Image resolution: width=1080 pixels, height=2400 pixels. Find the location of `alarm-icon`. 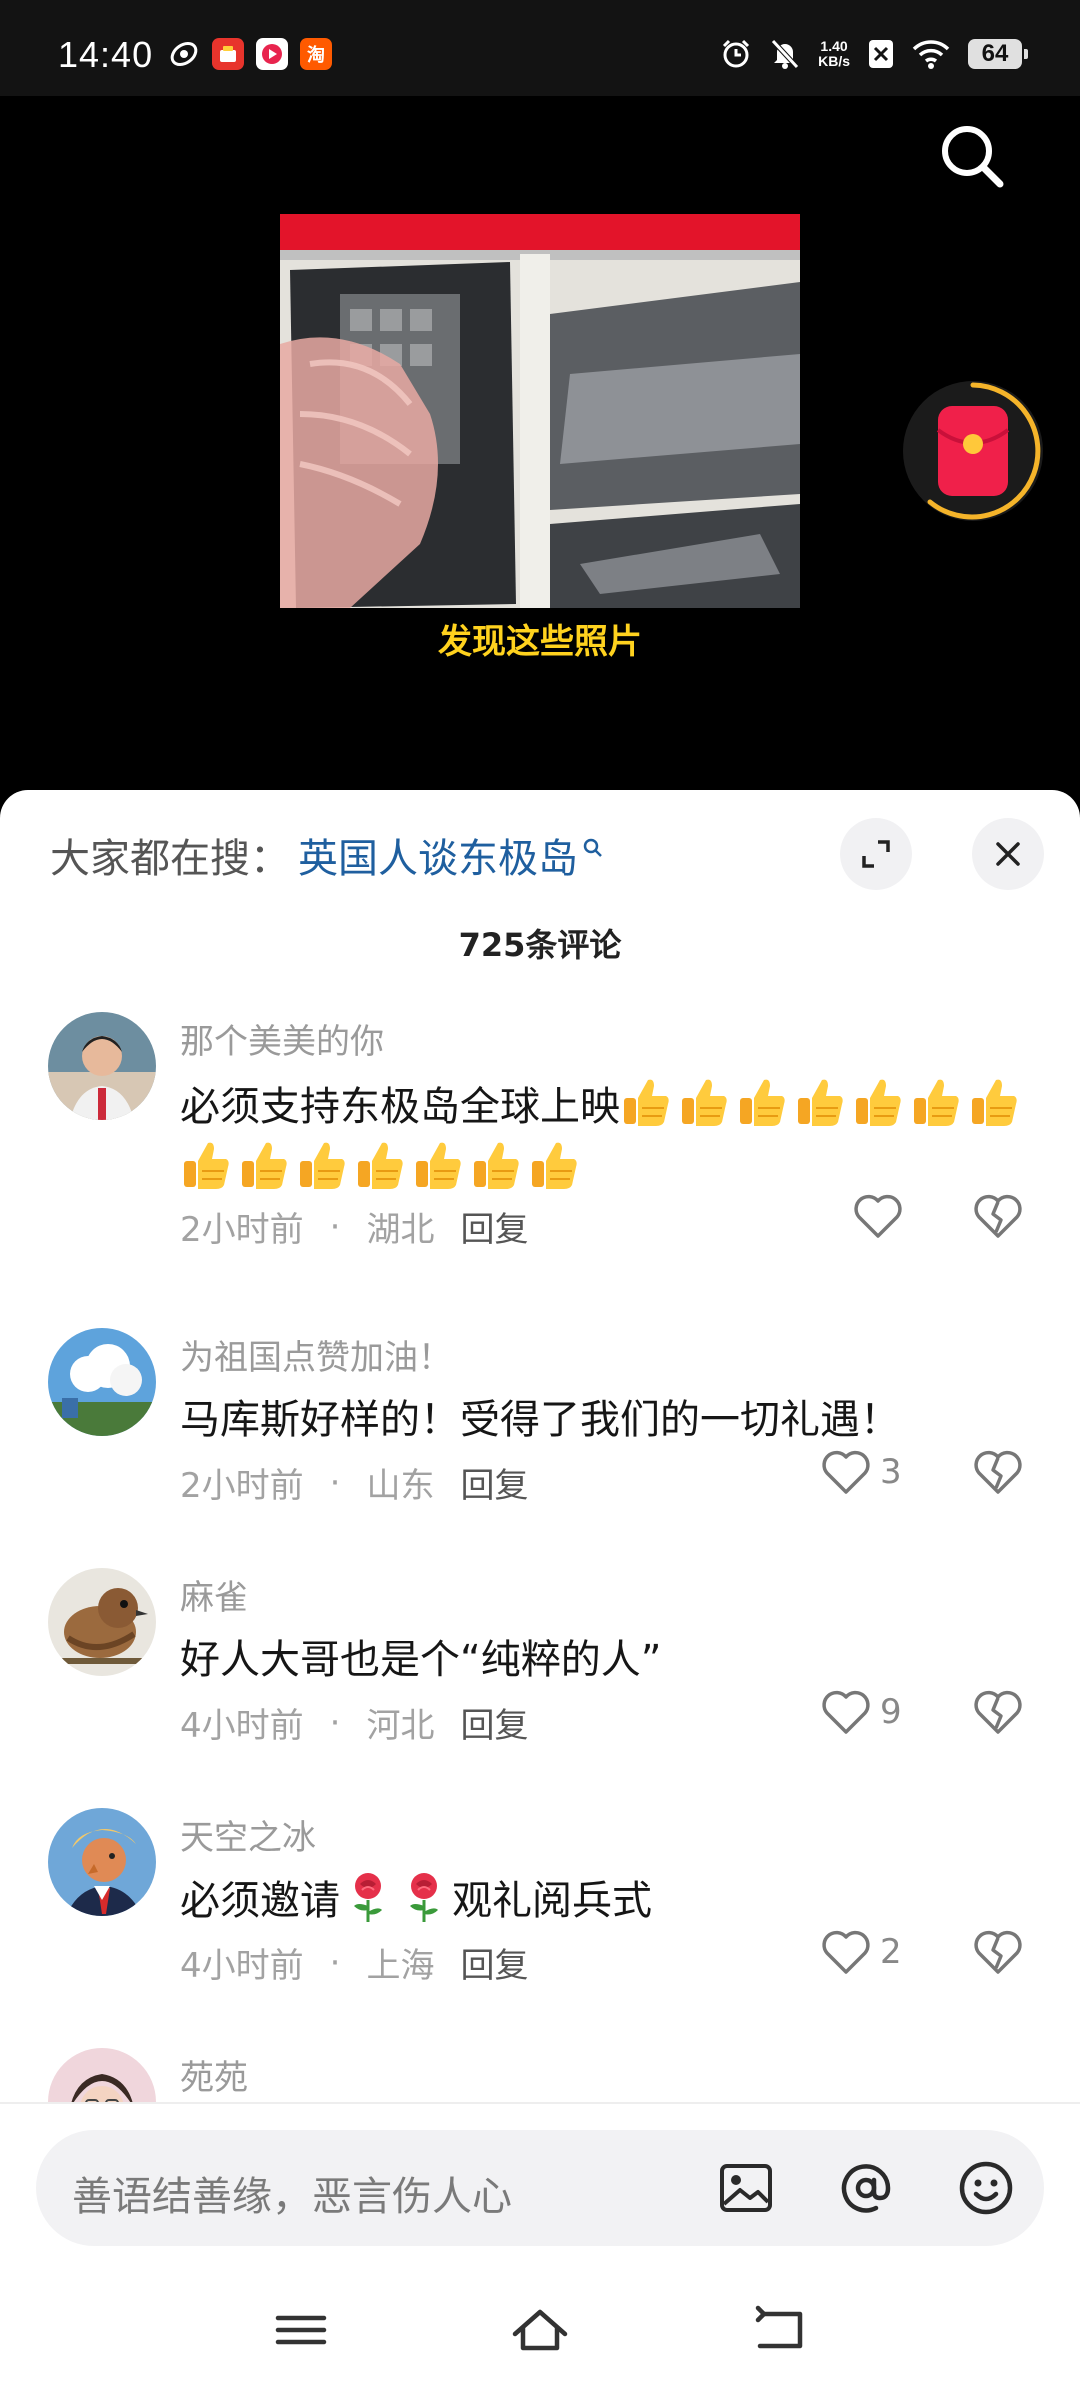

alarm-icon is located at coordinates (736, 53).